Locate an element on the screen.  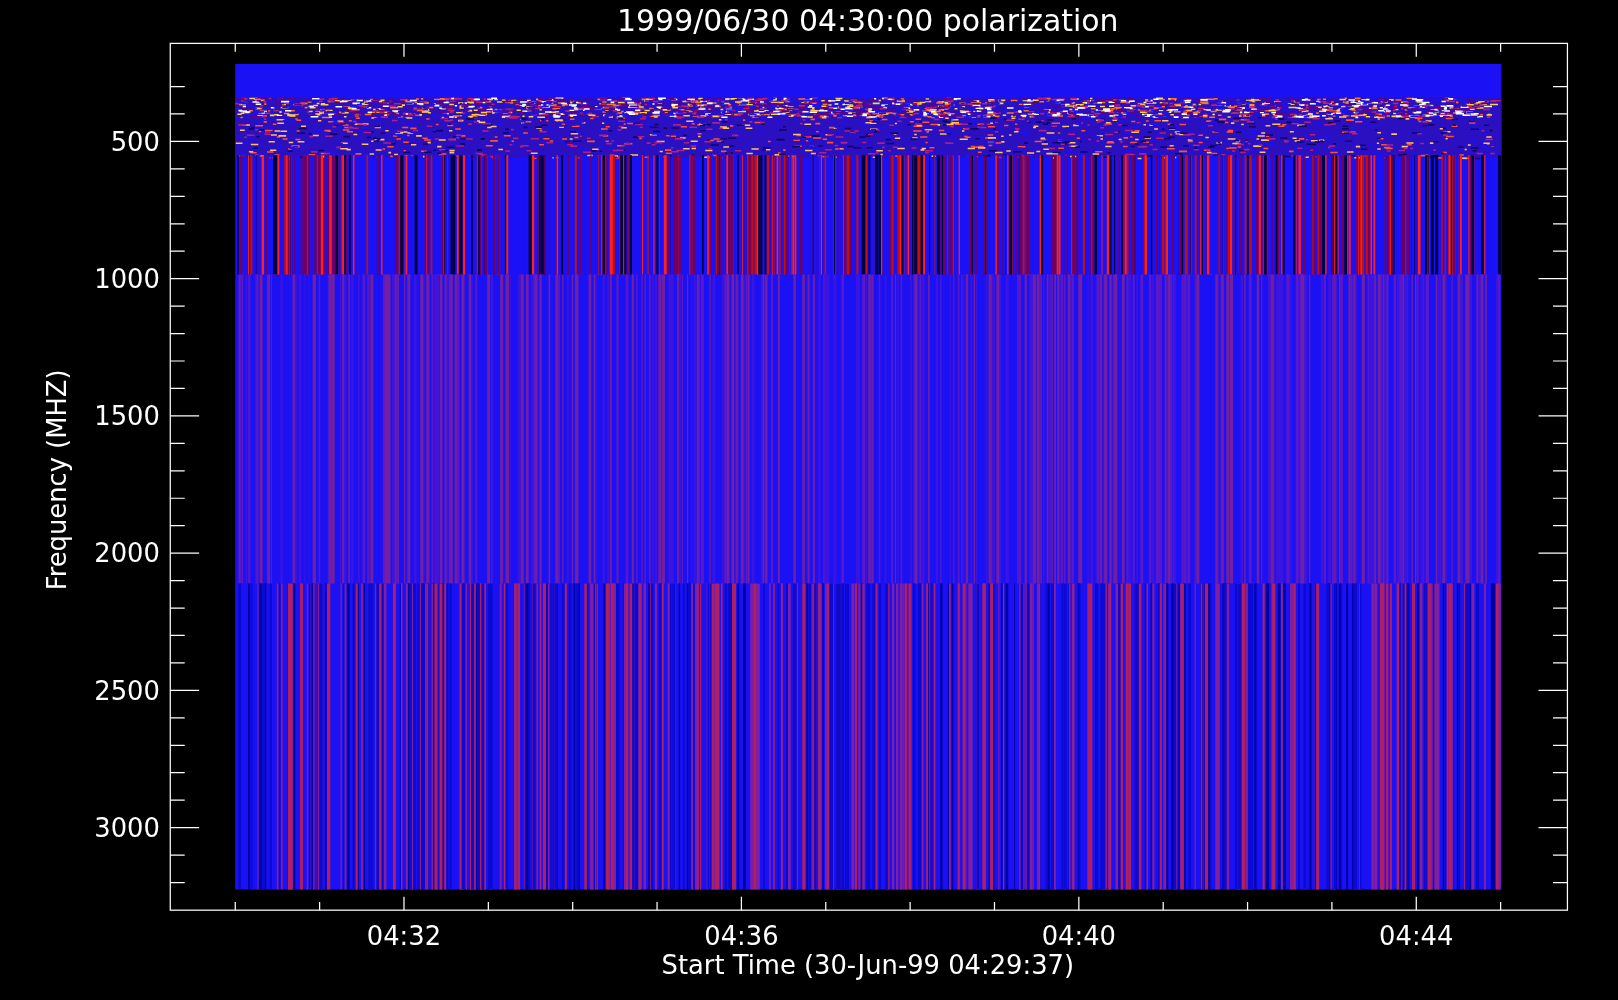
x-tick-label: 04:32 is located at coordinates (404, 936).